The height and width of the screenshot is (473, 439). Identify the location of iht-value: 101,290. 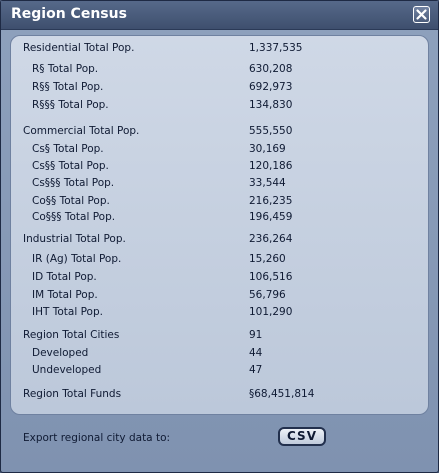
(271, 312).